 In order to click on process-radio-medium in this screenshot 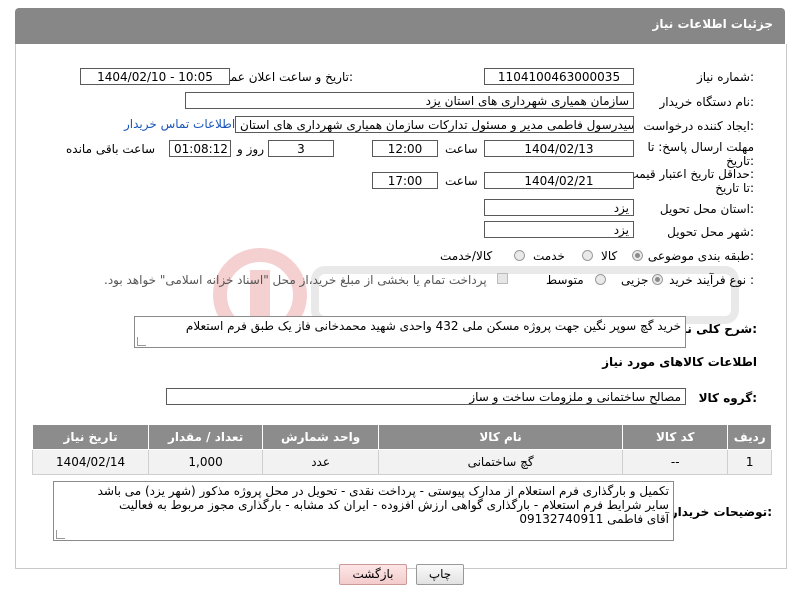, I will do `click(600, 279)`.